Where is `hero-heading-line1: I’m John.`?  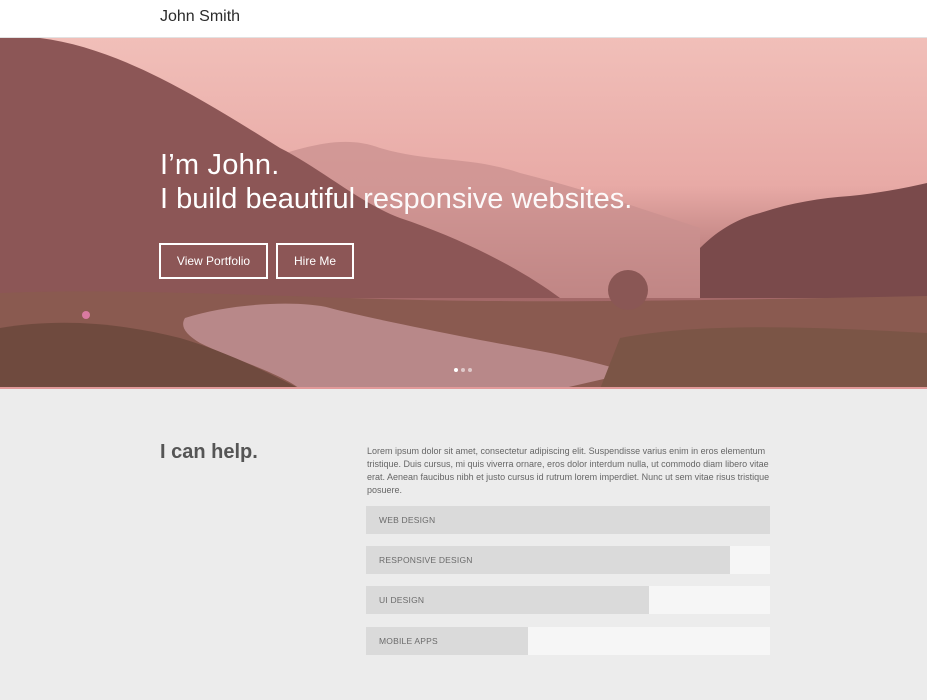 hero-heading-line1: I’m John. is located at coordinates (220, 165).